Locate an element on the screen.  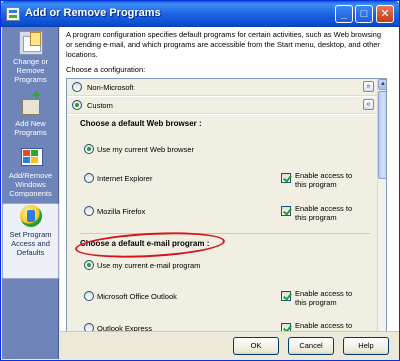
close-button: ✕ is located at coordinates (385, 14).